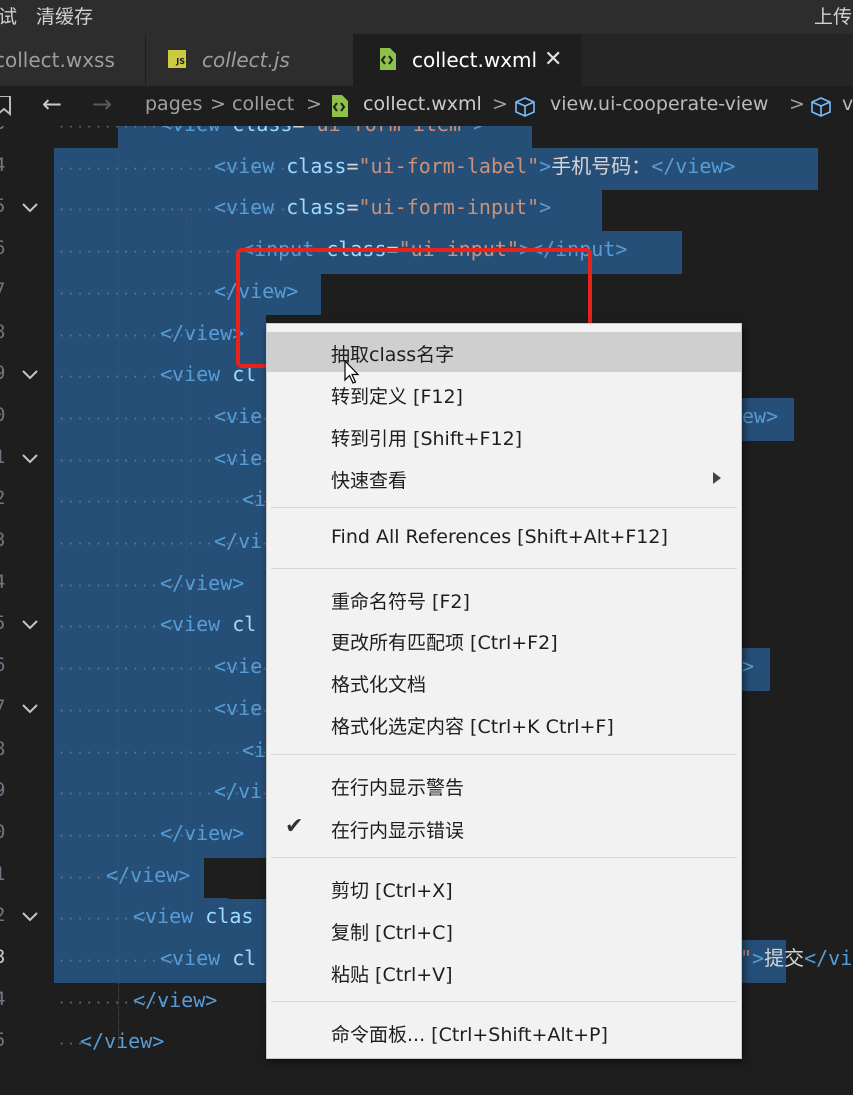  What do you see at coordinates (57, 60) in the screenshot?
I see `tab-label: collect.wxss` at bounding box center [57, 60].